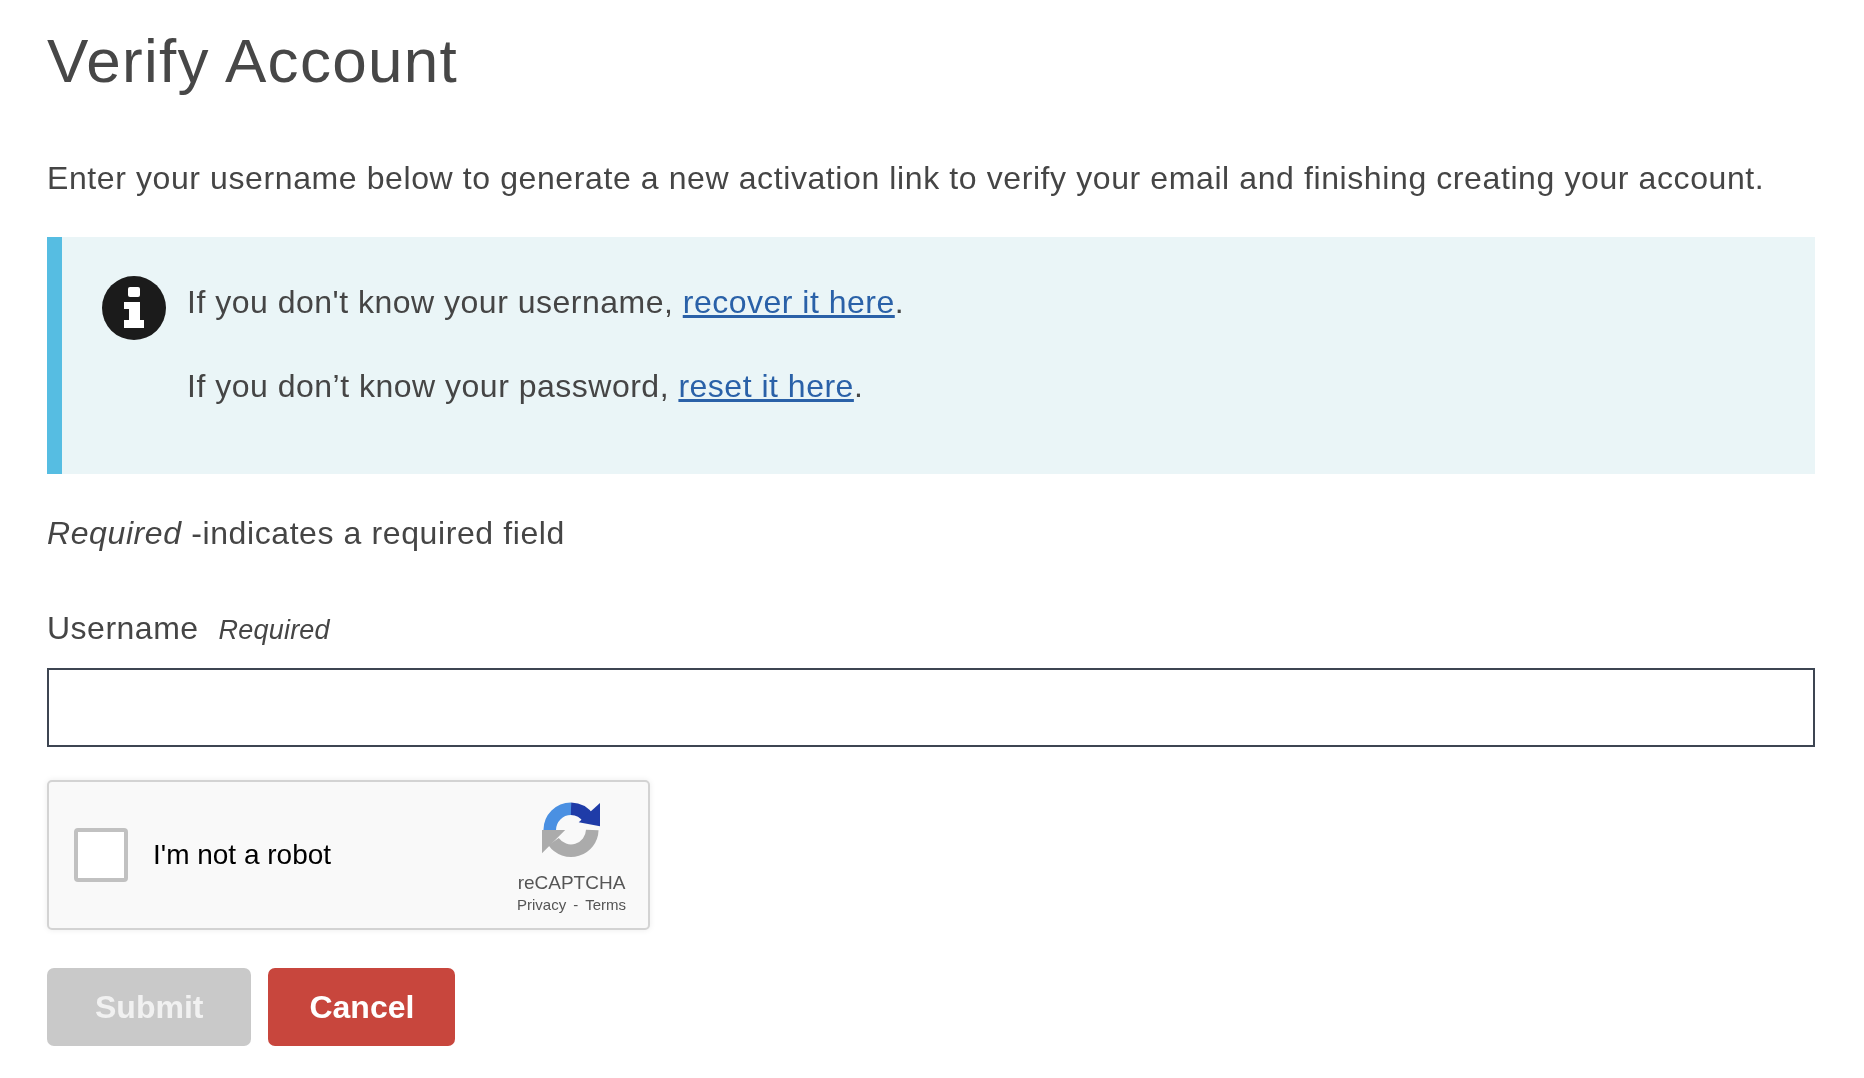 The width and height of the screenshot is (1864, 1078). I want to click on info-icon, so click(134, 308).